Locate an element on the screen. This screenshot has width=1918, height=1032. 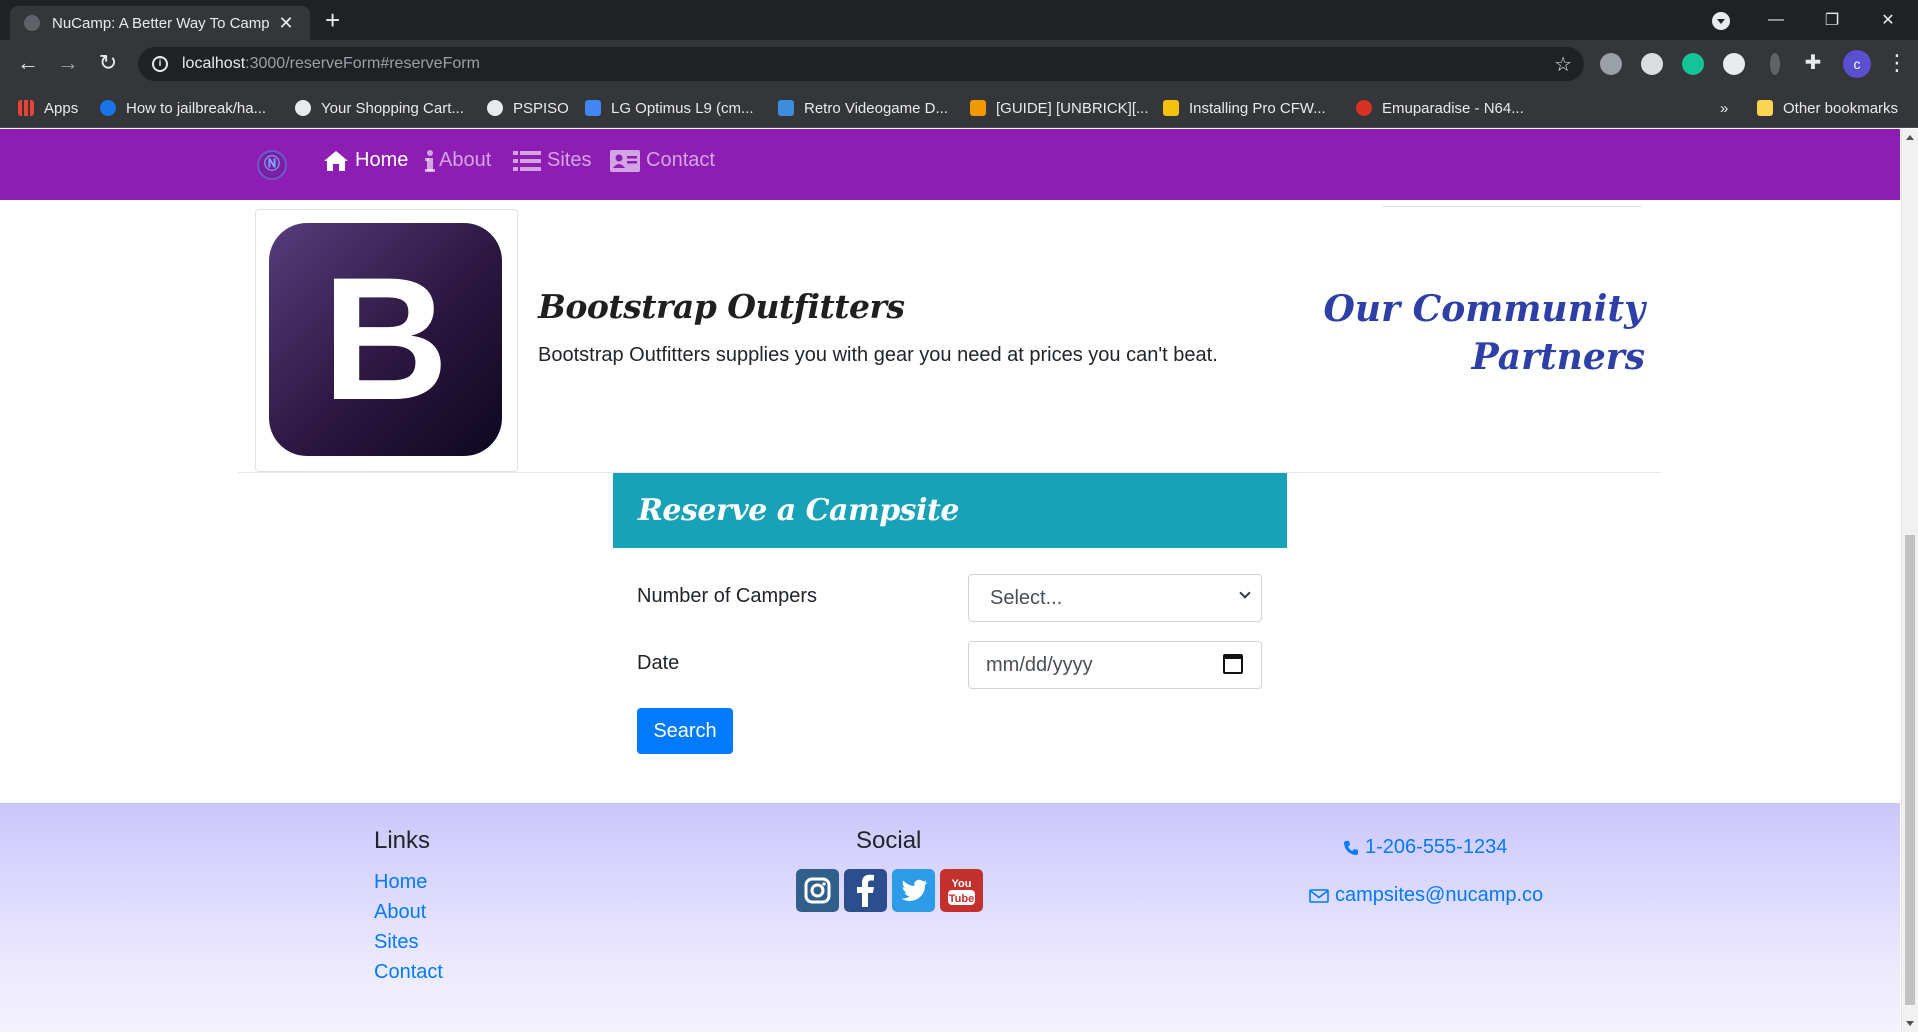
home-icon is located at coordinates (336, 160).